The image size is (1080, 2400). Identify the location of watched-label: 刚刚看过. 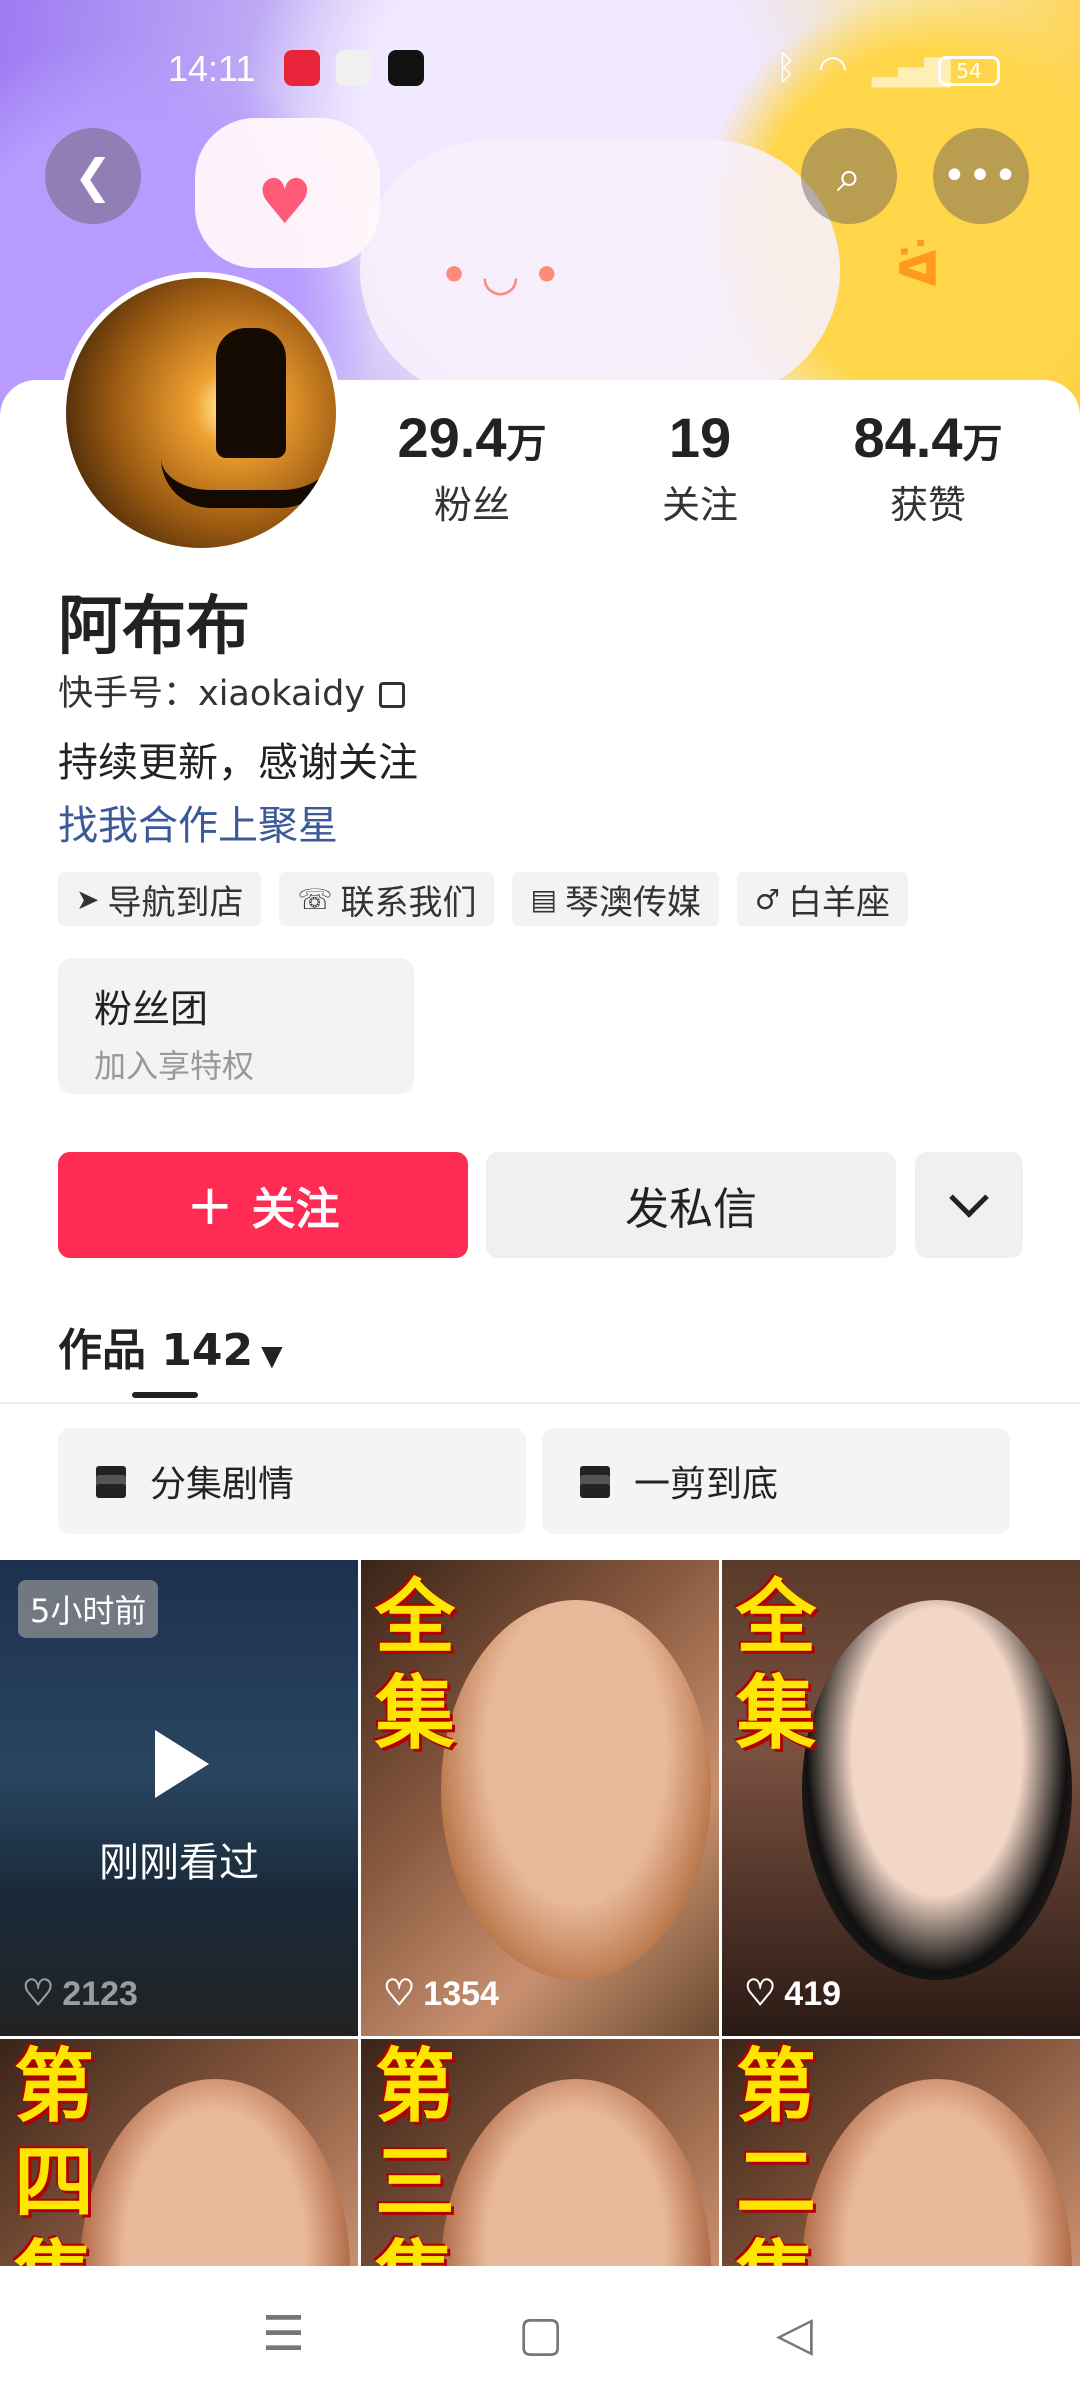
(179, 1863).